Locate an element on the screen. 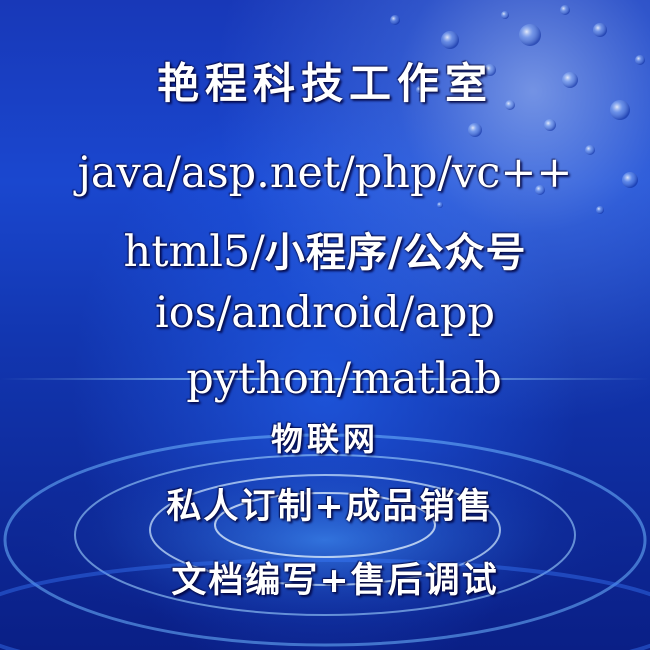 This screenshot has width=650, height=650. service-line-docs: 文档编写+售后调试 is located at coordinates (335, 581).